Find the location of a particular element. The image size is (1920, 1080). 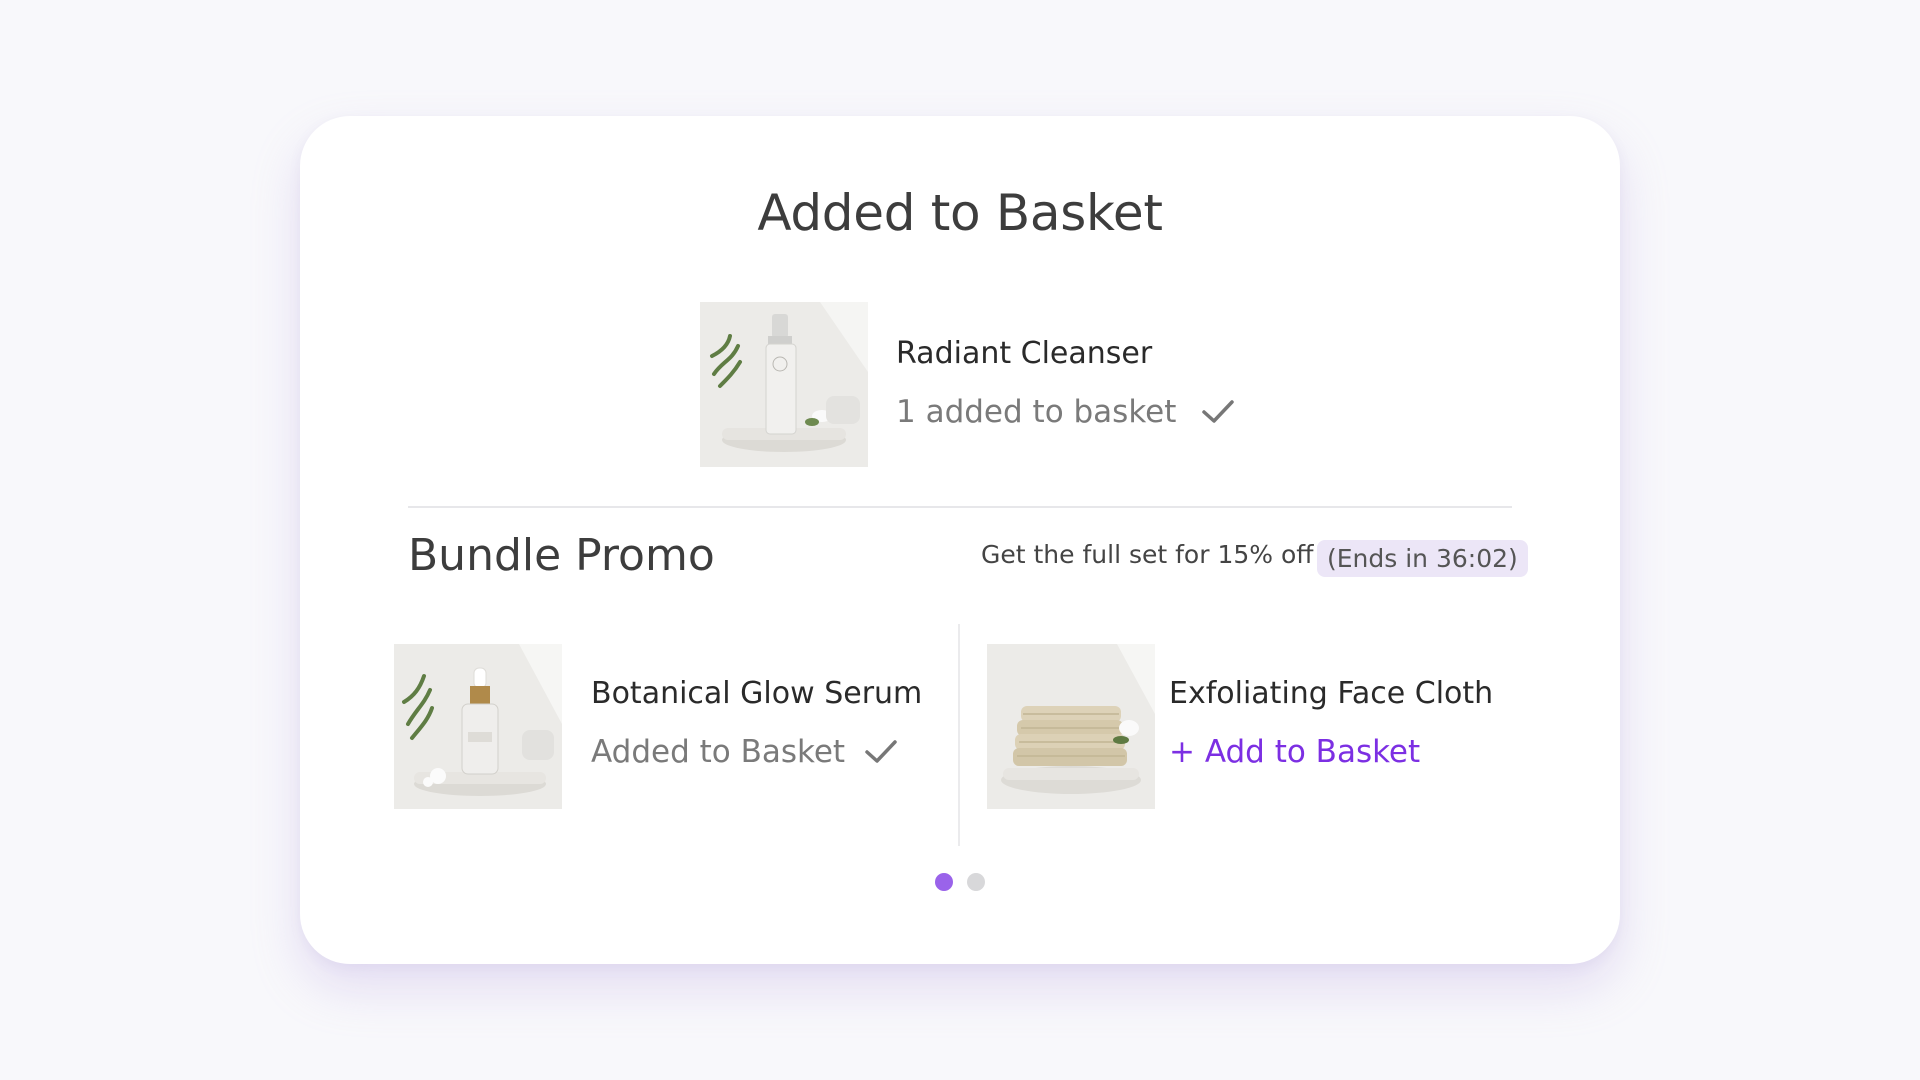

cleanser-product-image is located at coordinates (784, 384).